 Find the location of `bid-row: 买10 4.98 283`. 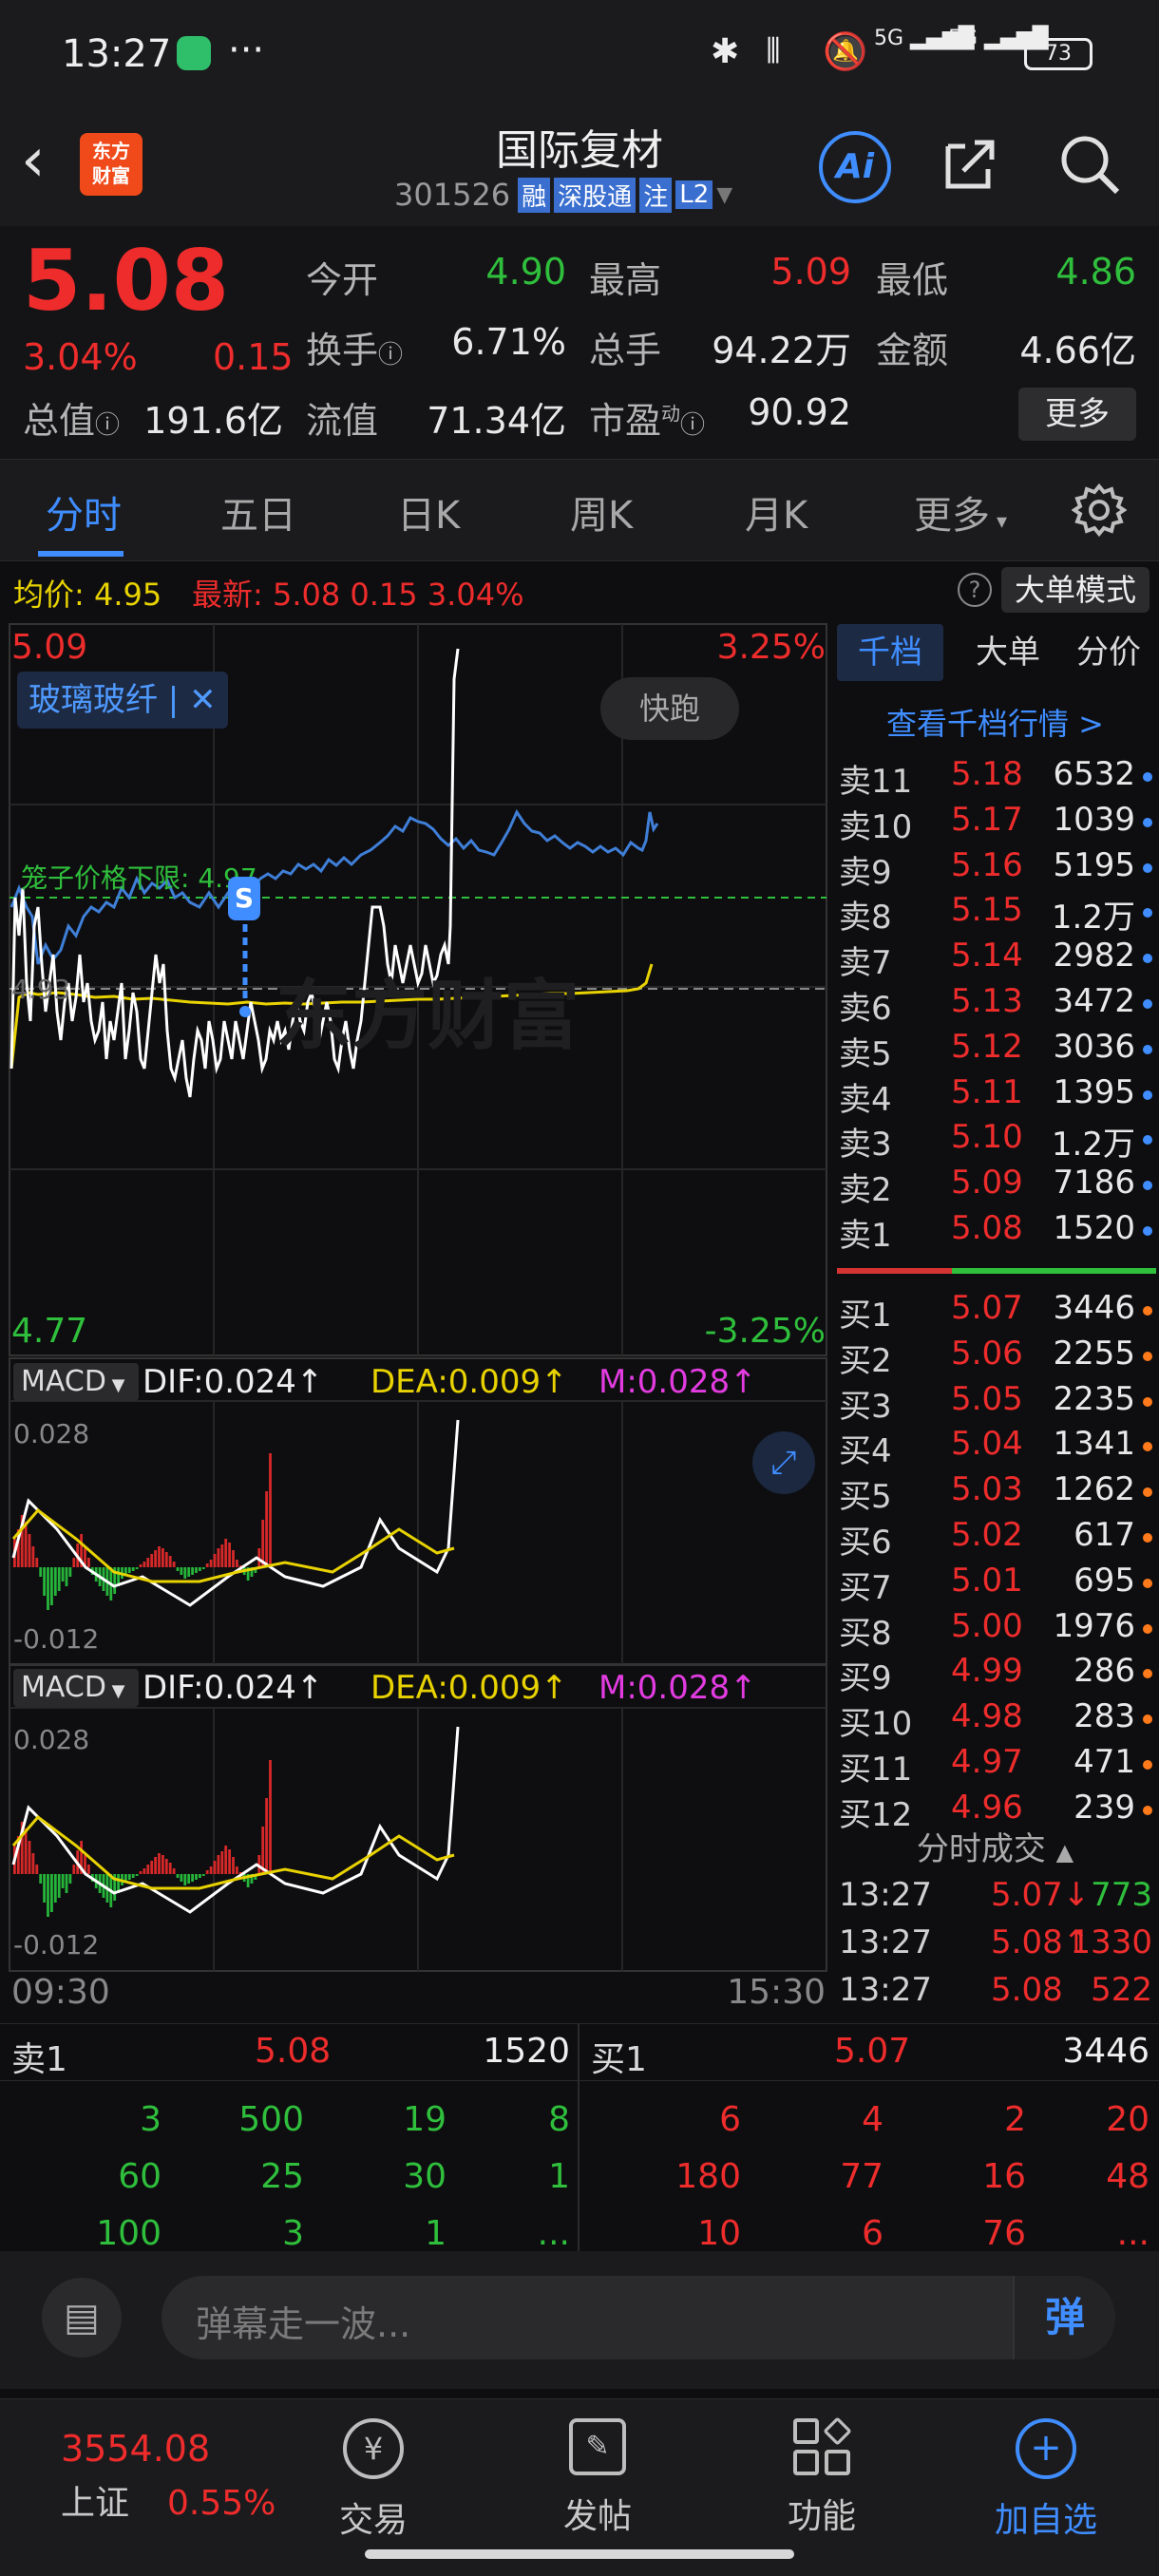

bid-row: 买10 4.98 283 is located at coordinates (995, 1720).